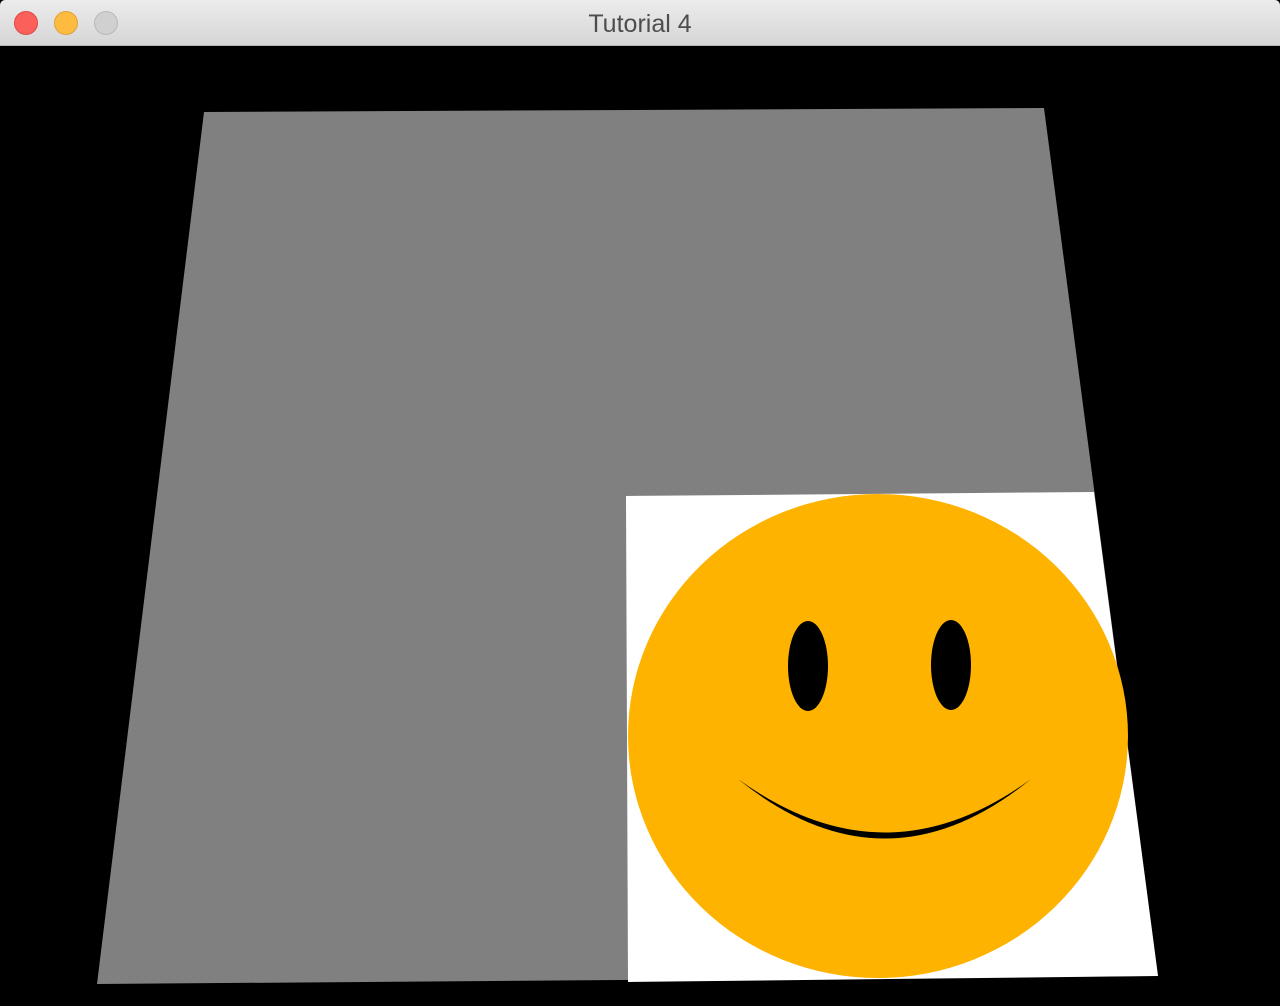 This screenshot has height=1006, width=1280. I want to click on title-bar: Tutorial 4, so click(640, 23).